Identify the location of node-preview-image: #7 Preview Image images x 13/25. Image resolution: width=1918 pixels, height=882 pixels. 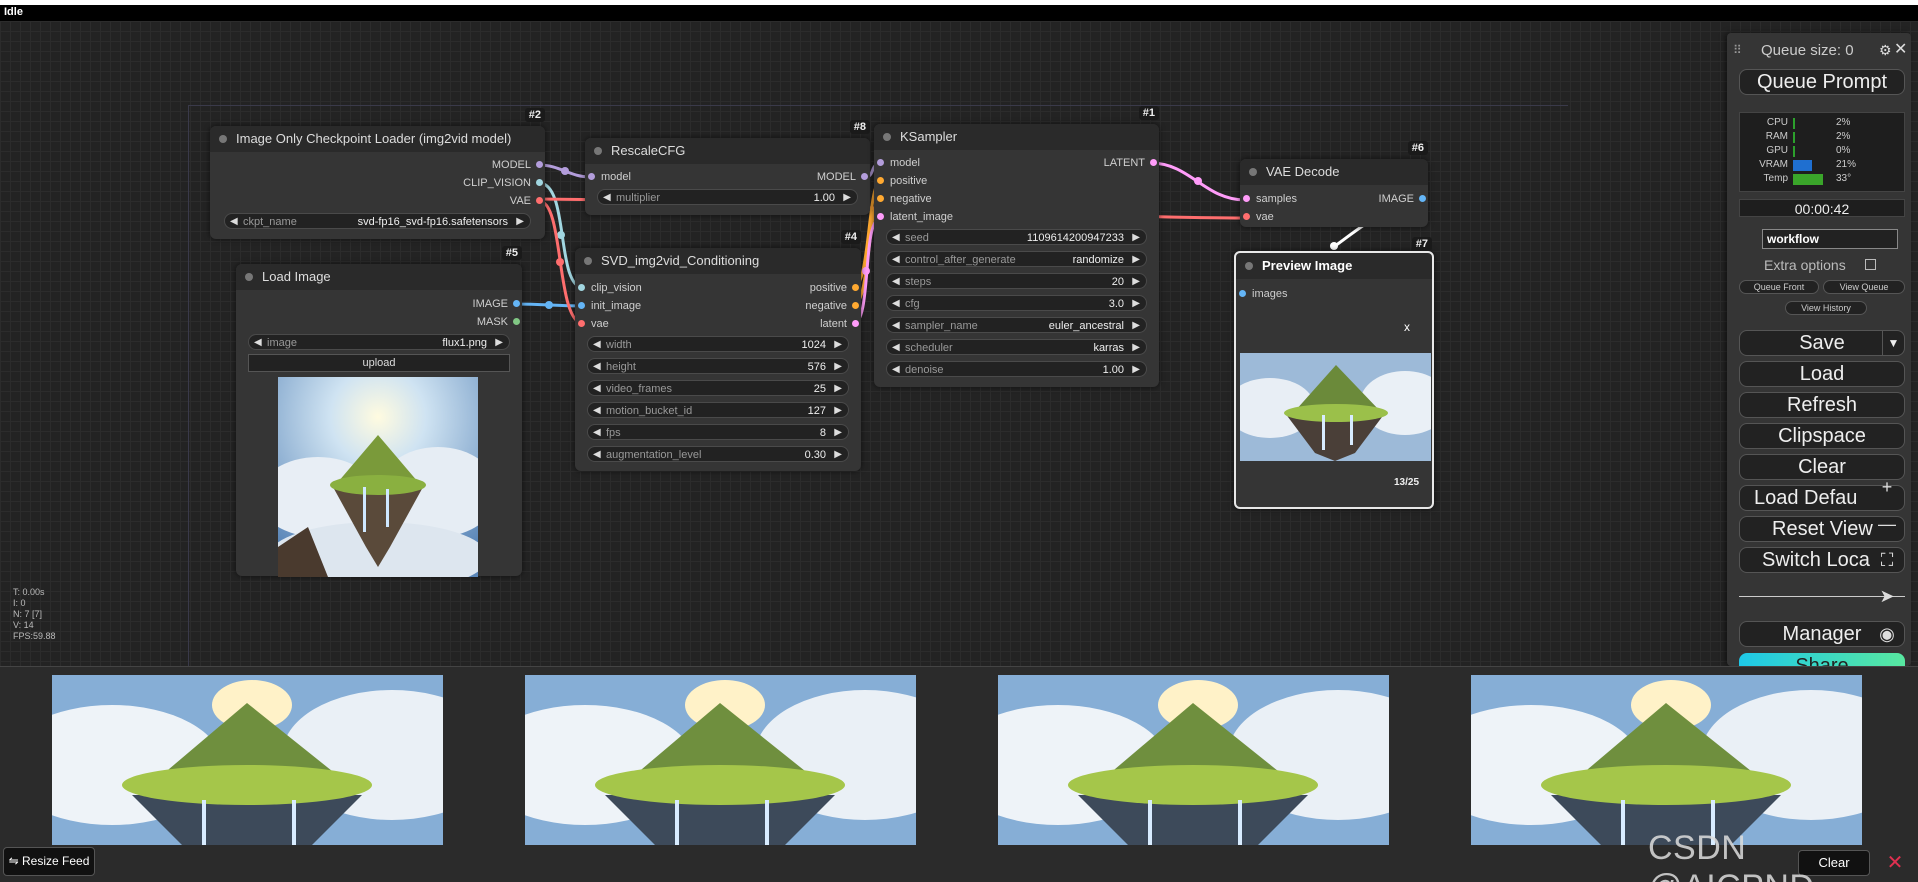
(1334, 373).